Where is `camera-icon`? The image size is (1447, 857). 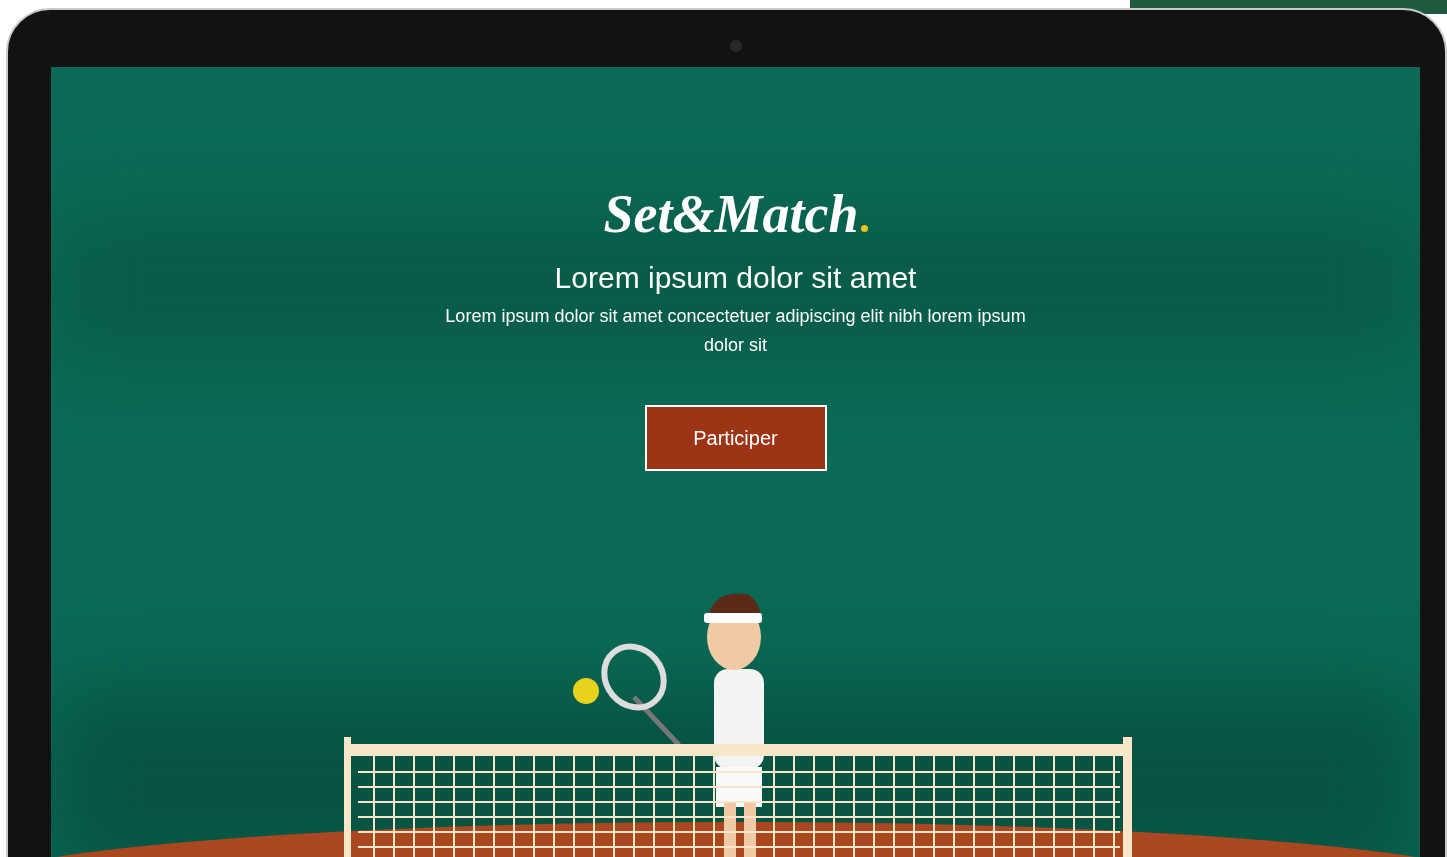 camera-icon is located at coordinates (736, 46).